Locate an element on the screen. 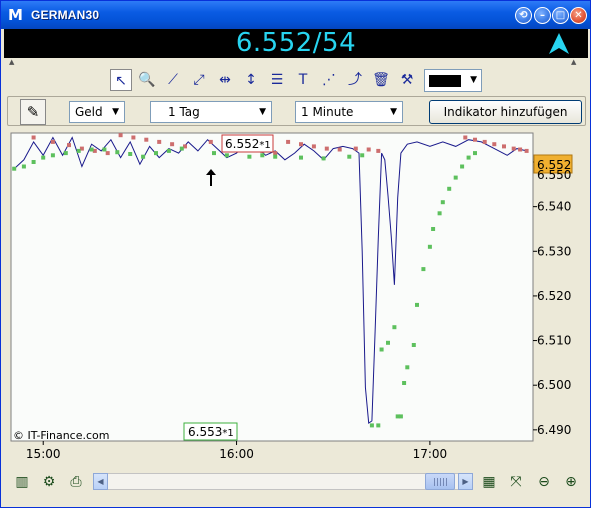 The height and width of the screenshot is (508, 591). scroll-right-button: ▶ is located at coordinates (465, 481).